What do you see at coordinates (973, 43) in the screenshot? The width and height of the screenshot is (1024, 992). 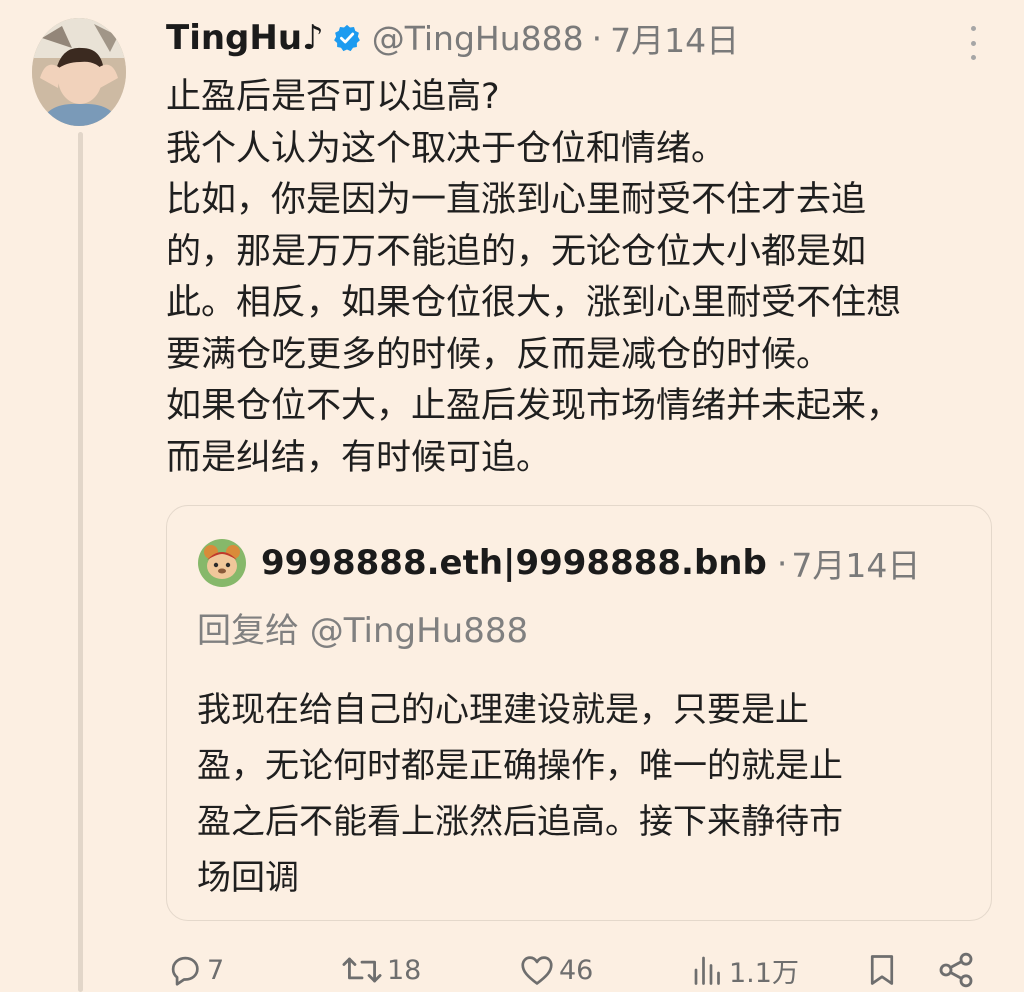 I see `more-options-icon` at bounding box center [973, 43].